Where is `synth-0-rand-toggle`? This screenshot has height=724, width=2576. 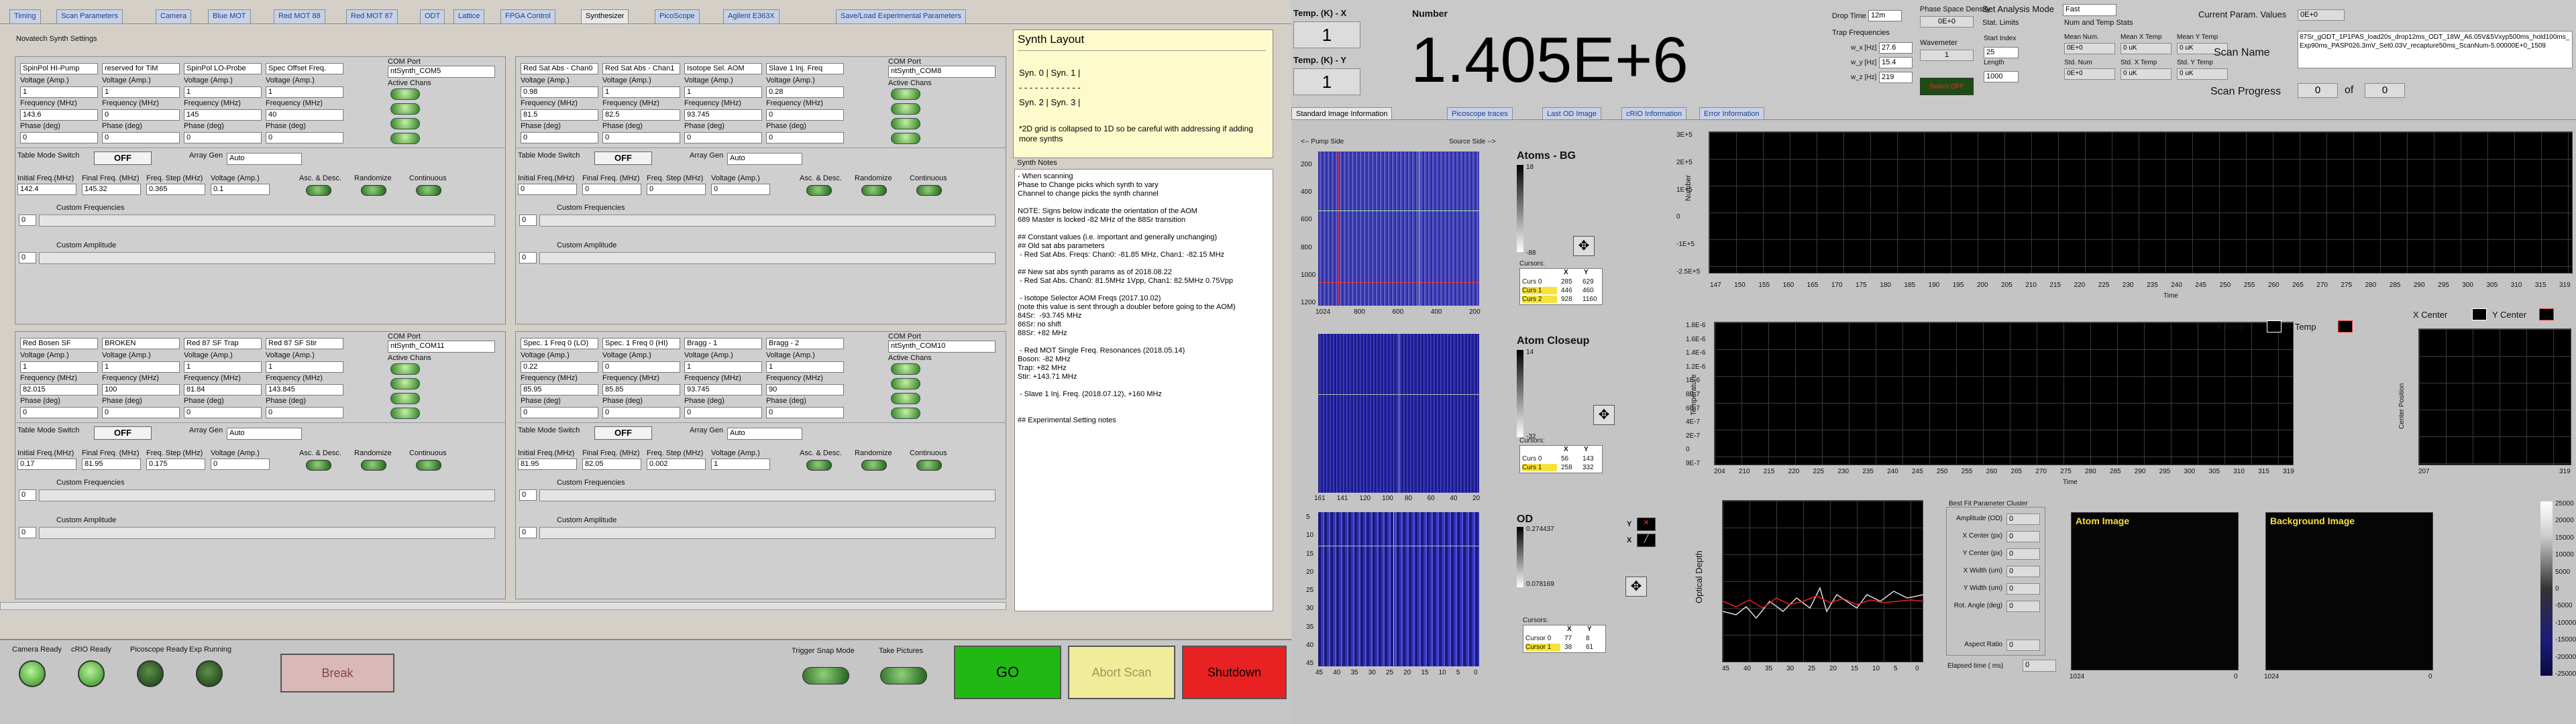
synth-0-rand-toggle is located at coordinates (373, 190).